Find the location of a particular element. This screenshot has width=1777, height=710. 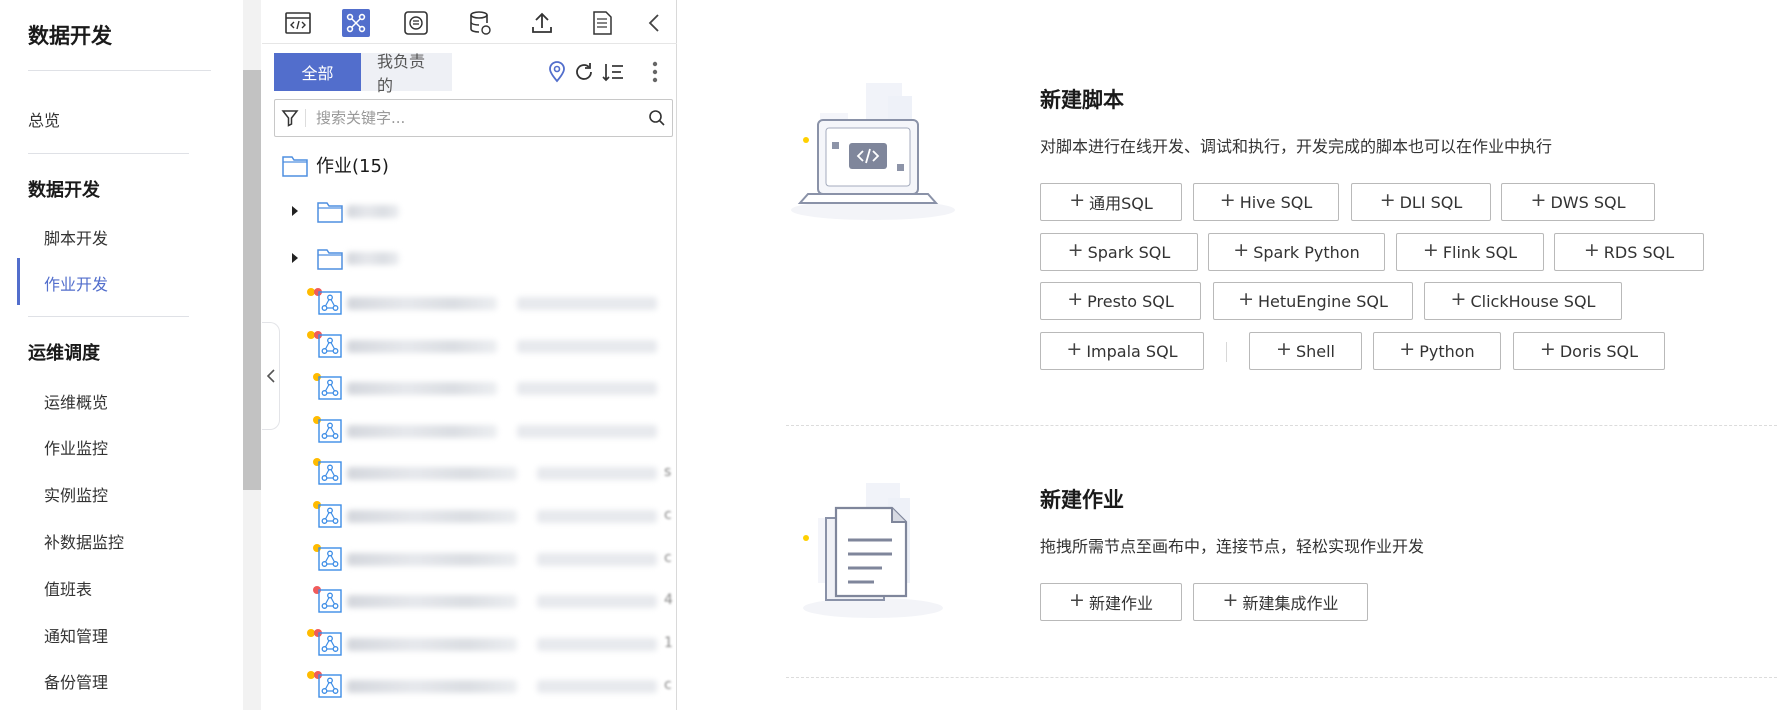

filter-icon is located at coordinates (290, 118).